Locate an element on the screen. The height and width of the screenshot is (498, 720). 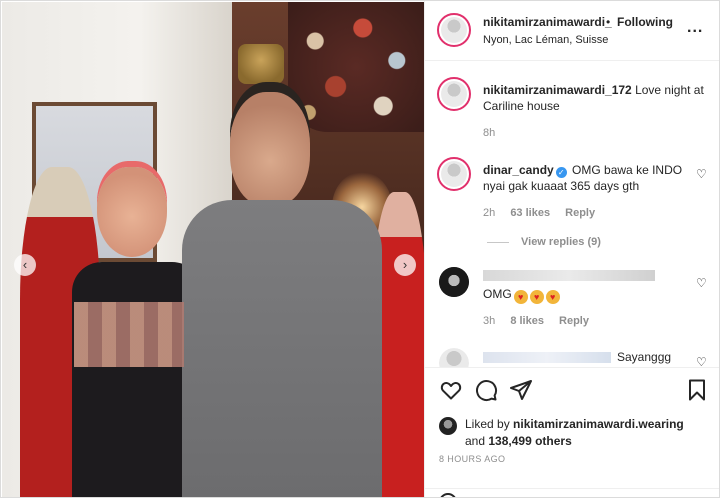
bookmark-icon is located at coordinates (697, 390).